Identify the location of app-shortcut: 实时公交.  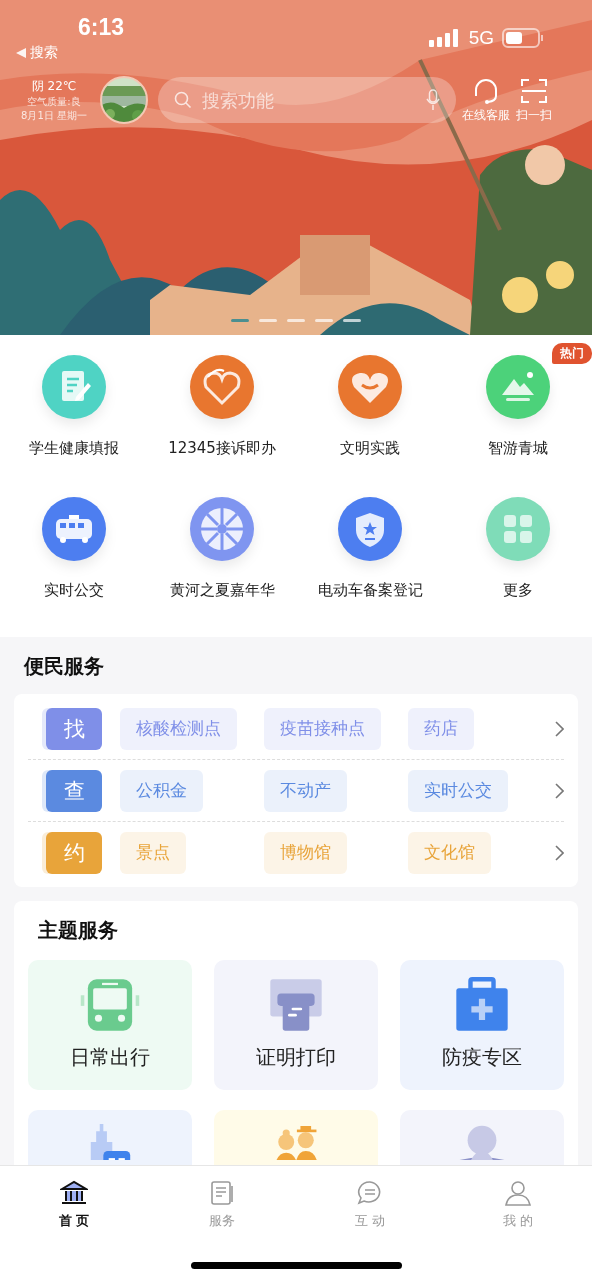
(74, 551).